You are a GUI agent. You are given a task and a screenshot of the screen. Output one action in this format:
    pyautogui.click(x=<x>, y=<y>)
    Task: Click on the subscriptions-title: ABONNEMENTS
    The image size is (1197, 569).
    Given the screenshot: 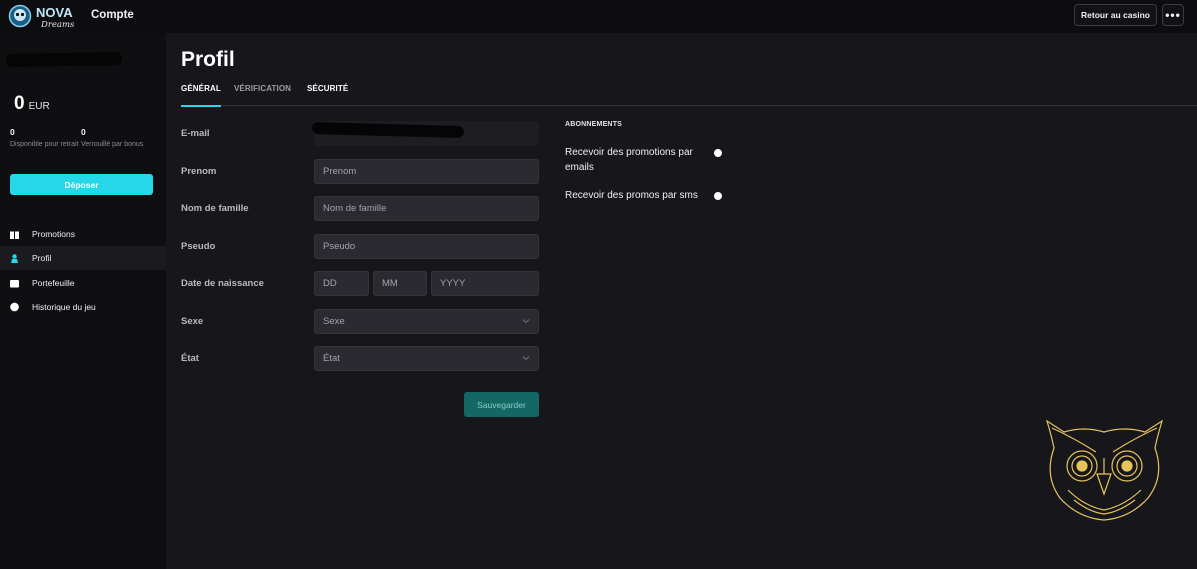 What is the action you would take?
    pyautogui.click(x=594, y=124)
    